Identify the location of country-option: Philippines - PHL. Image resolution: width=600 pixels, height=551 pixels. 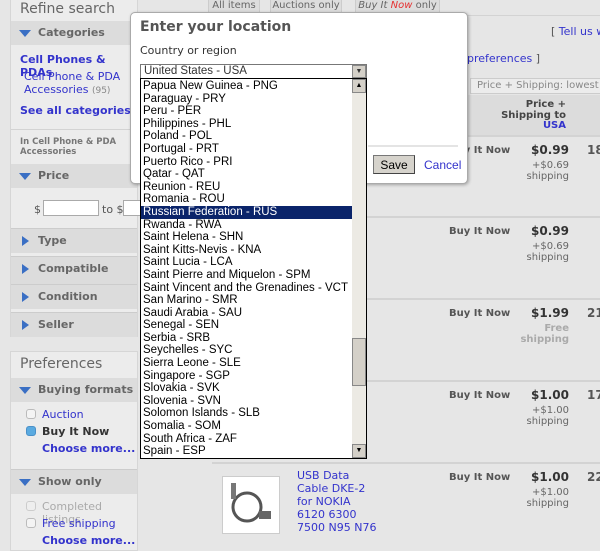
(246, 124).